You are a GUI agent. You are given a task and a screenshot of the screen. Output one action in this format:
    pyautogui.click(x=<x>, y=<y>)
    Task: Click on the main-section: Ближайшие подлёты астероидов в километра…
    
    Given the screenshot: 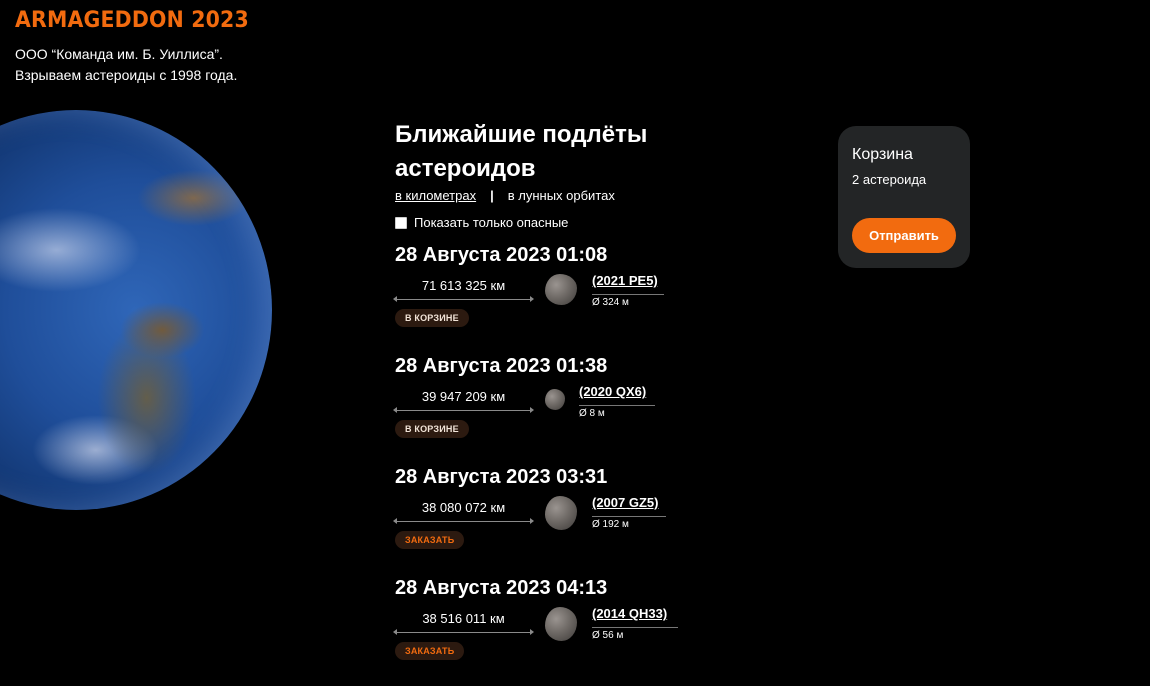 What is the action you would take?
    pyautogui.click(x=560, y=174)
    